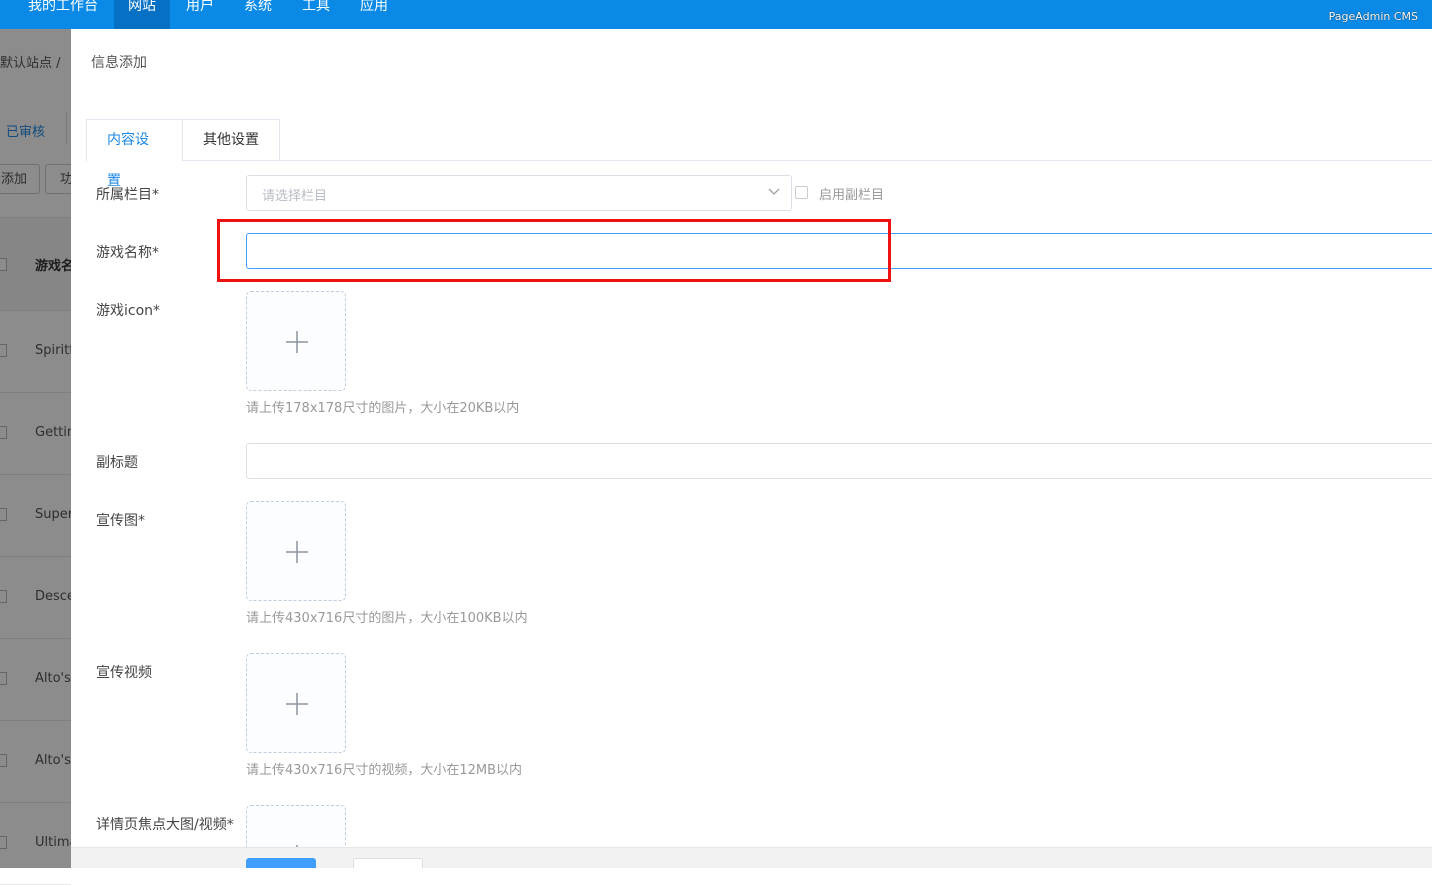 The width and height of the screenshot is (1432, 885). I want to click on tab-other-settings: 其他设置, so click(231, 139).